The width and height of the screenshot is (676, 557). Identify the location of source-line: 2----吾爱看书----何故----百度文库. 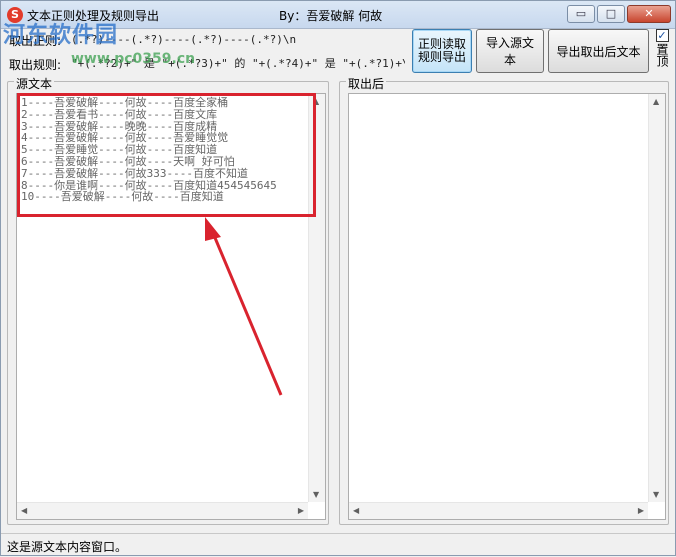
(119, 114).